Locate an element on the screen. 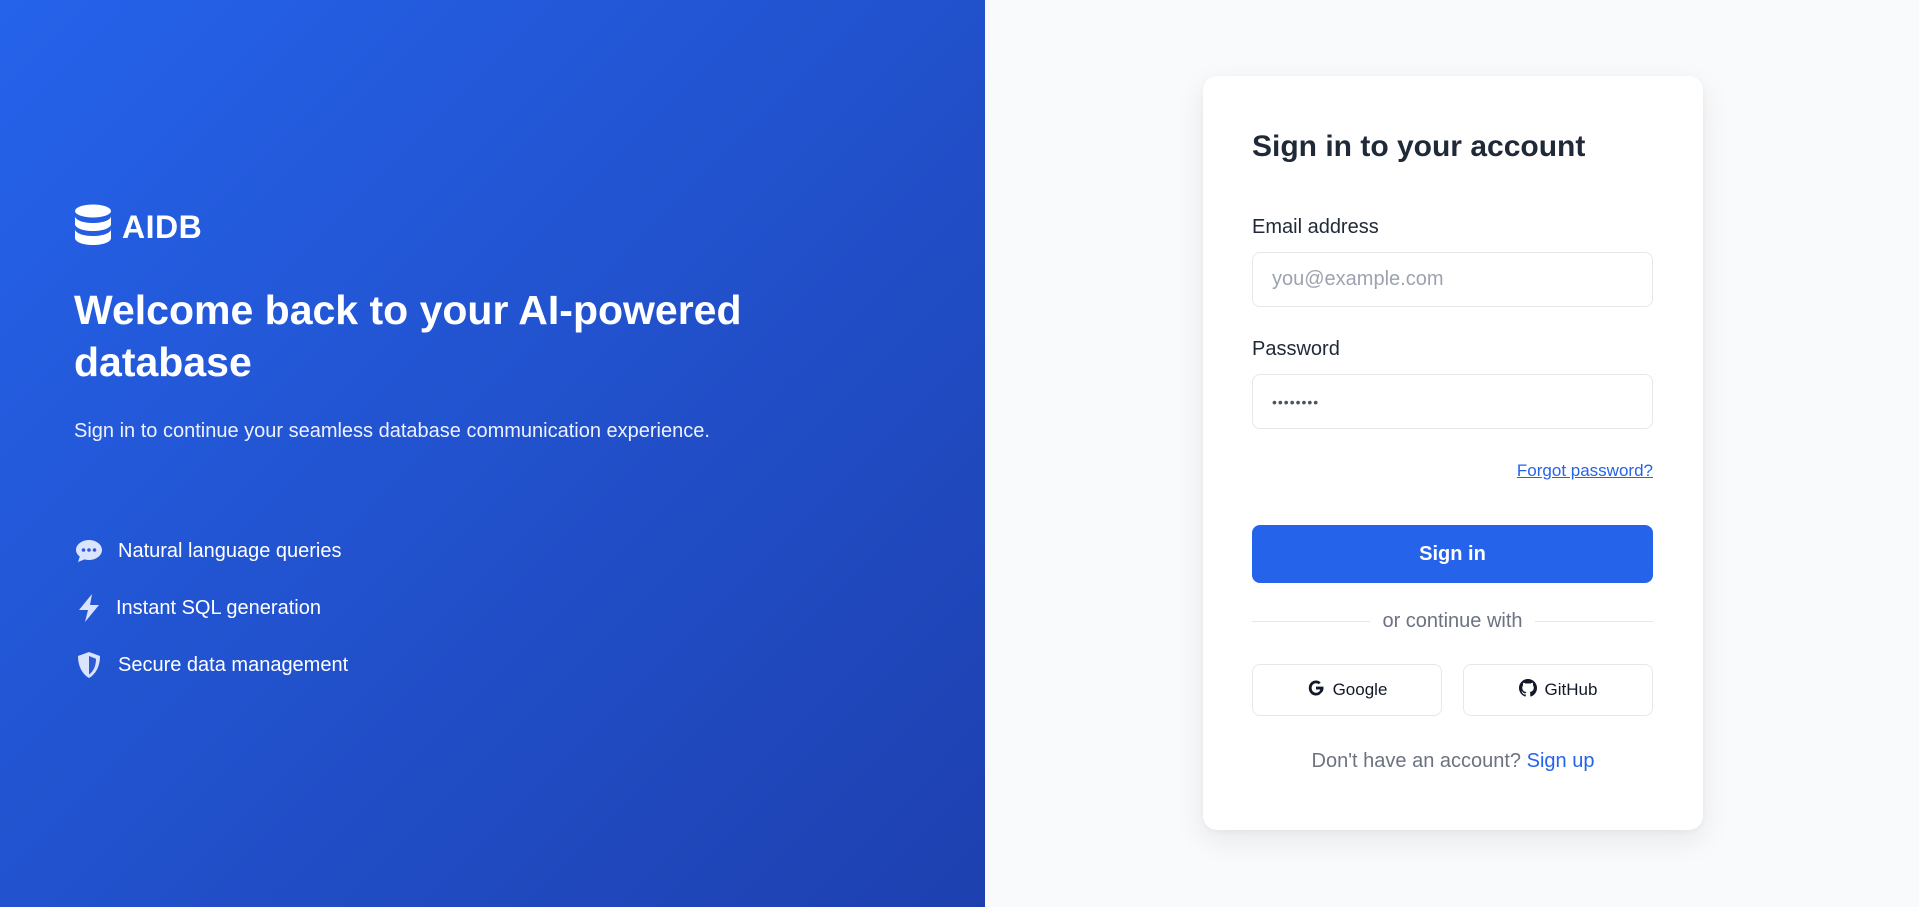  github-icon is located at coordinates (1527, 690).